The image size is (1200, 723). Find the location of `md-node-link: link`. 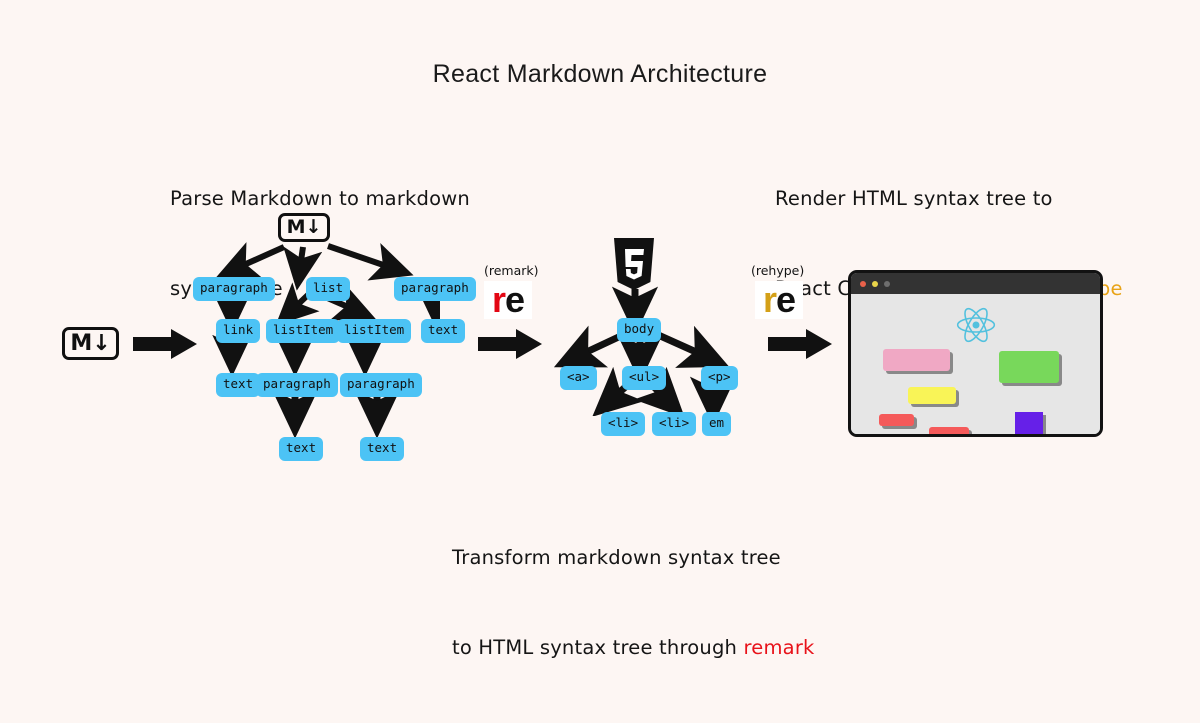

md-node-link: link is located at coordinates (238, 331).